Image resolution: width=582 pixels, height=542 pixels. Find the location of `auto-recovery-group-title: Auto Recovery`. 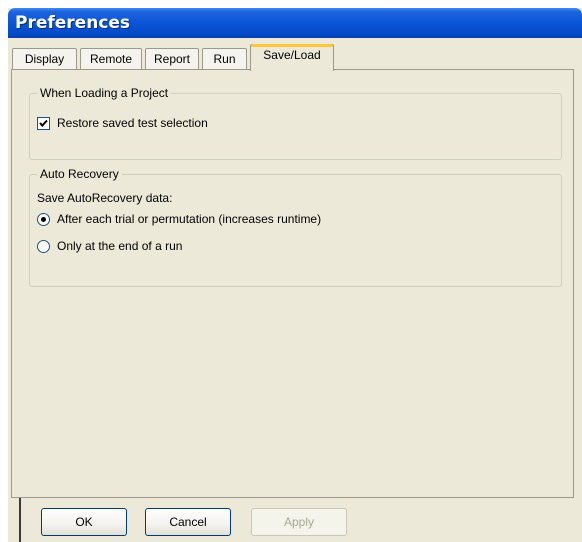

auto-recovery-group-title: Auto Recovery is located at coordinates (79, 174).